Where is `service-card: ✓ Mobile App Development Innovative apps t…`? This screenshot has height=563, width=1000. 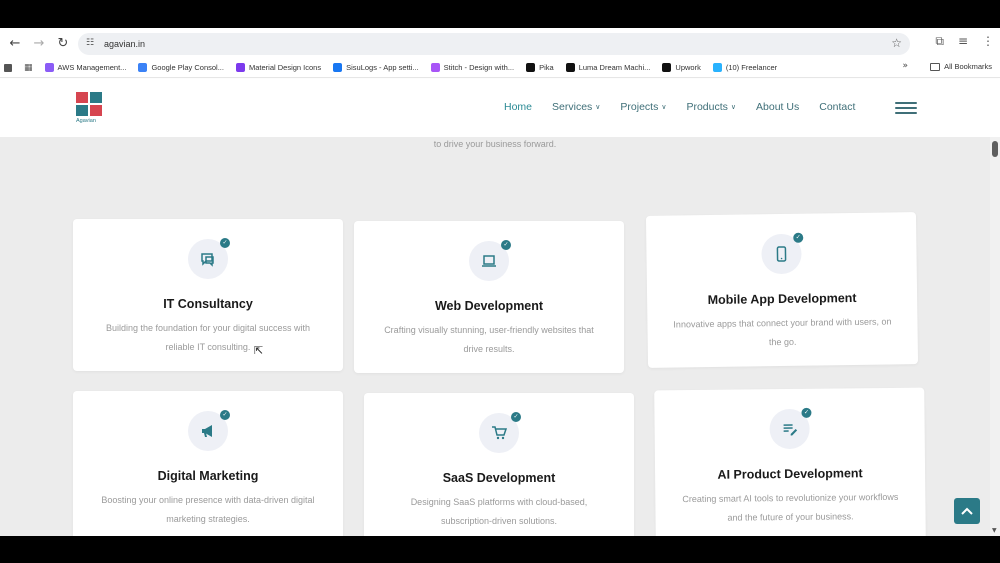 service-card: ✓ Mobile App Development Innovative apps t… is located at coordinates (782, 290).